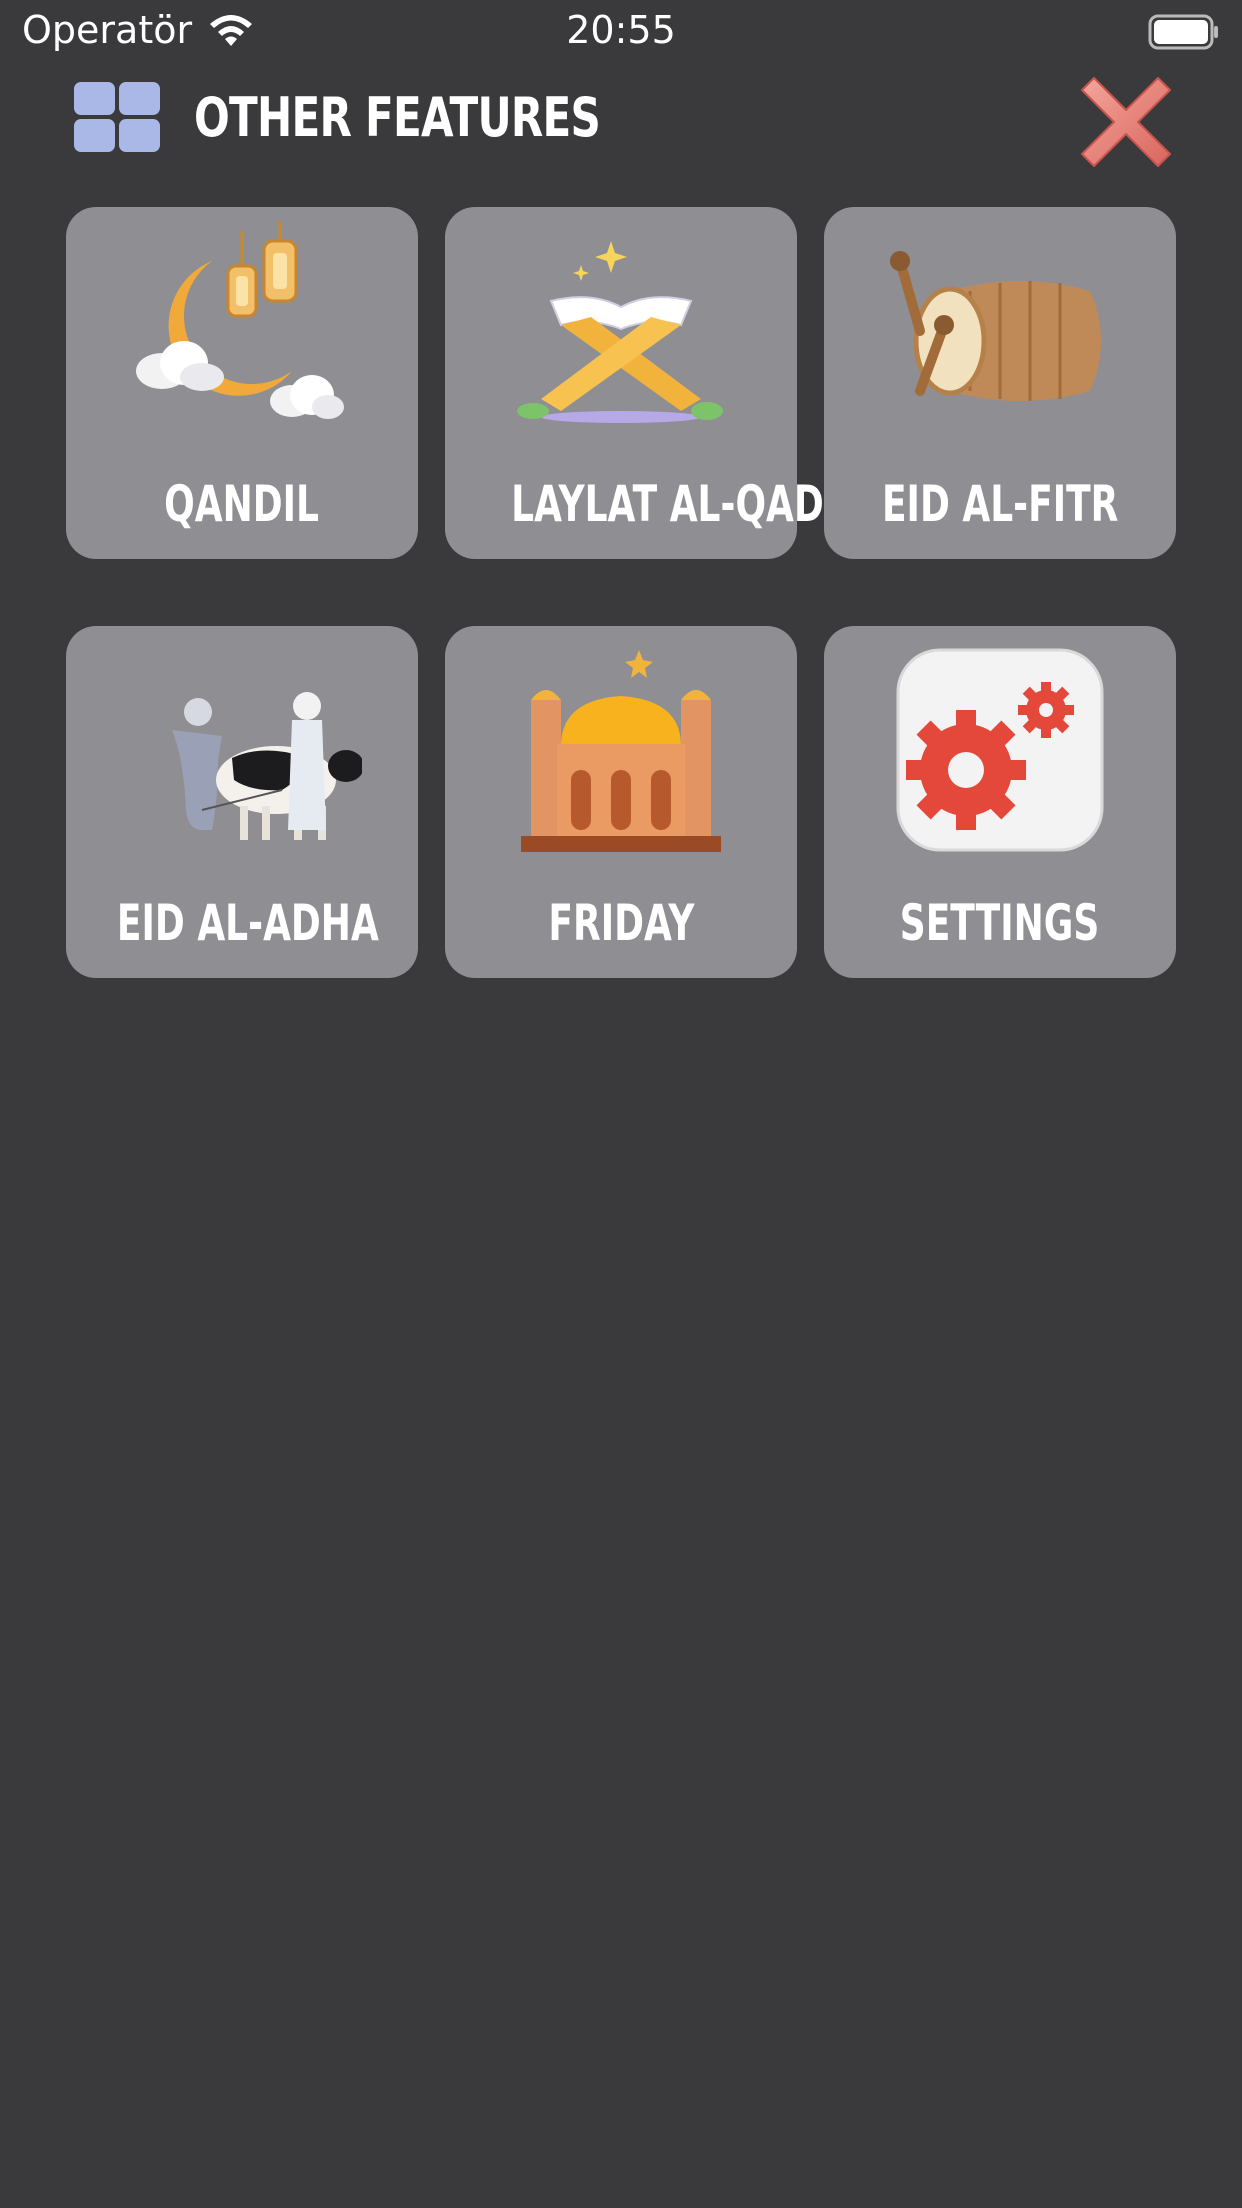 The image size is (1242, 2208). Describe the element at coordinates (1183, 32) in the screenshot. I see `battery-icon` at that location.